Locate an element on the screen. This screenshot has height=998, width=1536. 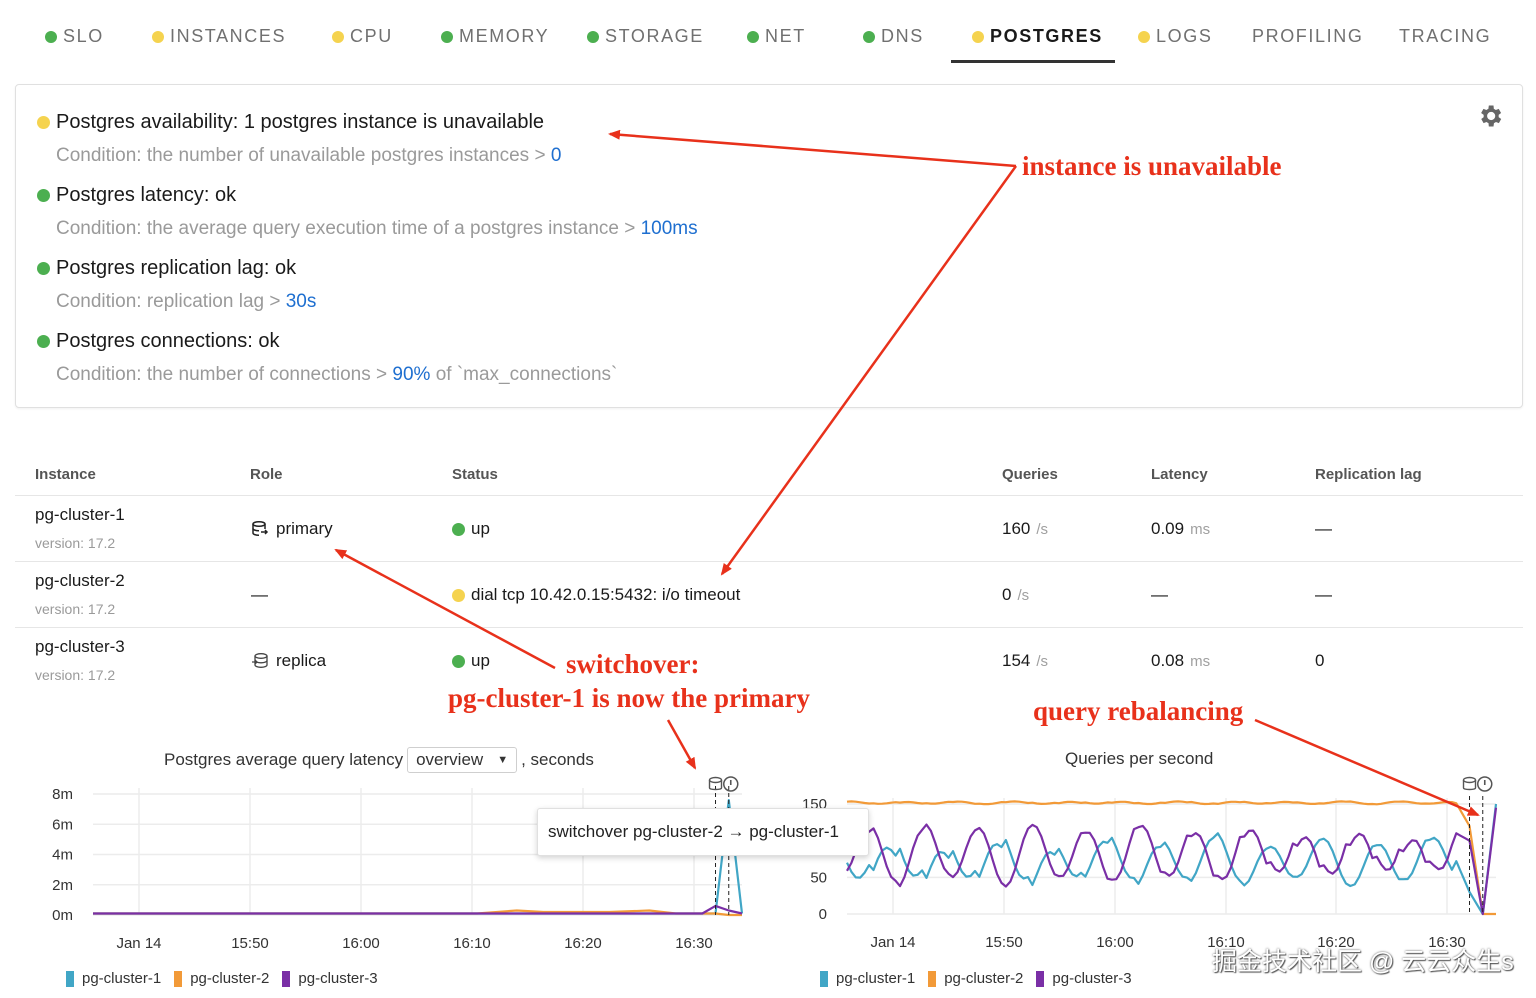
annotation-unavailable: instance is unavailable is located at coordinates (1152, 166).